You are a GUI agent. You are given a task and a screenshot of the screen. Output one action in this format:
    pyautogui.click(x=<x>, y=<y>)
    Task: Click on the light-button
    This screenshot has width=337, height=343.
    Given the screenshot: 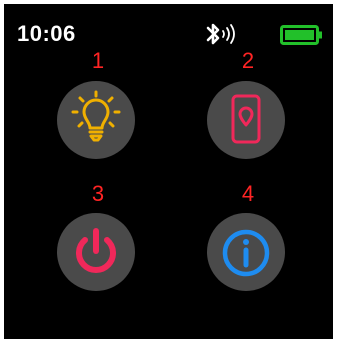 What is the action you would take?
    pyautogui.click(x=96, y=120)
    